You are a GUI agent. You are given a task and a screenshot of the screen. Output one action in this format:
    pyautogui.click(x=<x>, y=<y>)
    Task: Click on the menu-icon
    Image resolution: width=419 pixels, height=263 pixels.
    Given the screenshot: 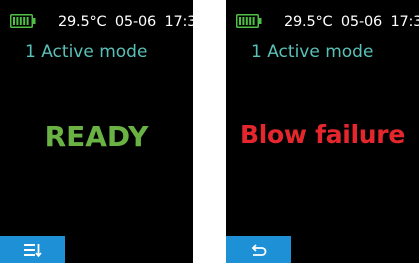 What is the action you would take?
    pyautogui.click(x=32, y=250)
    